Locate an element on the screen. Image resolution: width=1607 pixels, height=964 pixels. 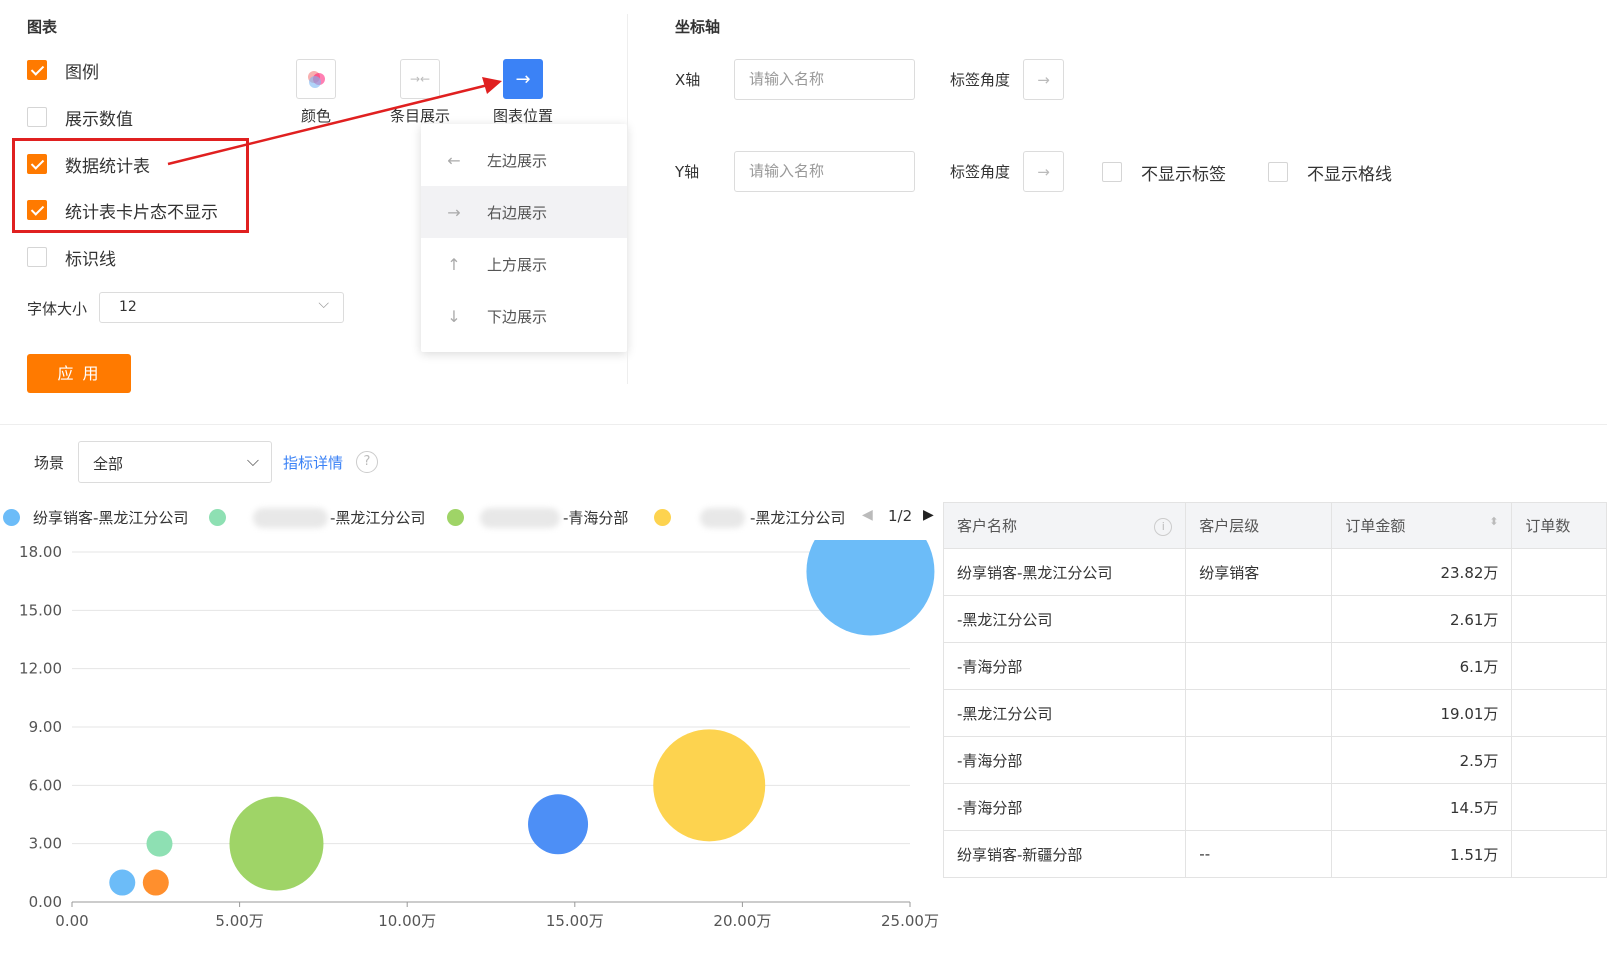
position-menu-label: 左边展示 is located at coordinates (517, 160).